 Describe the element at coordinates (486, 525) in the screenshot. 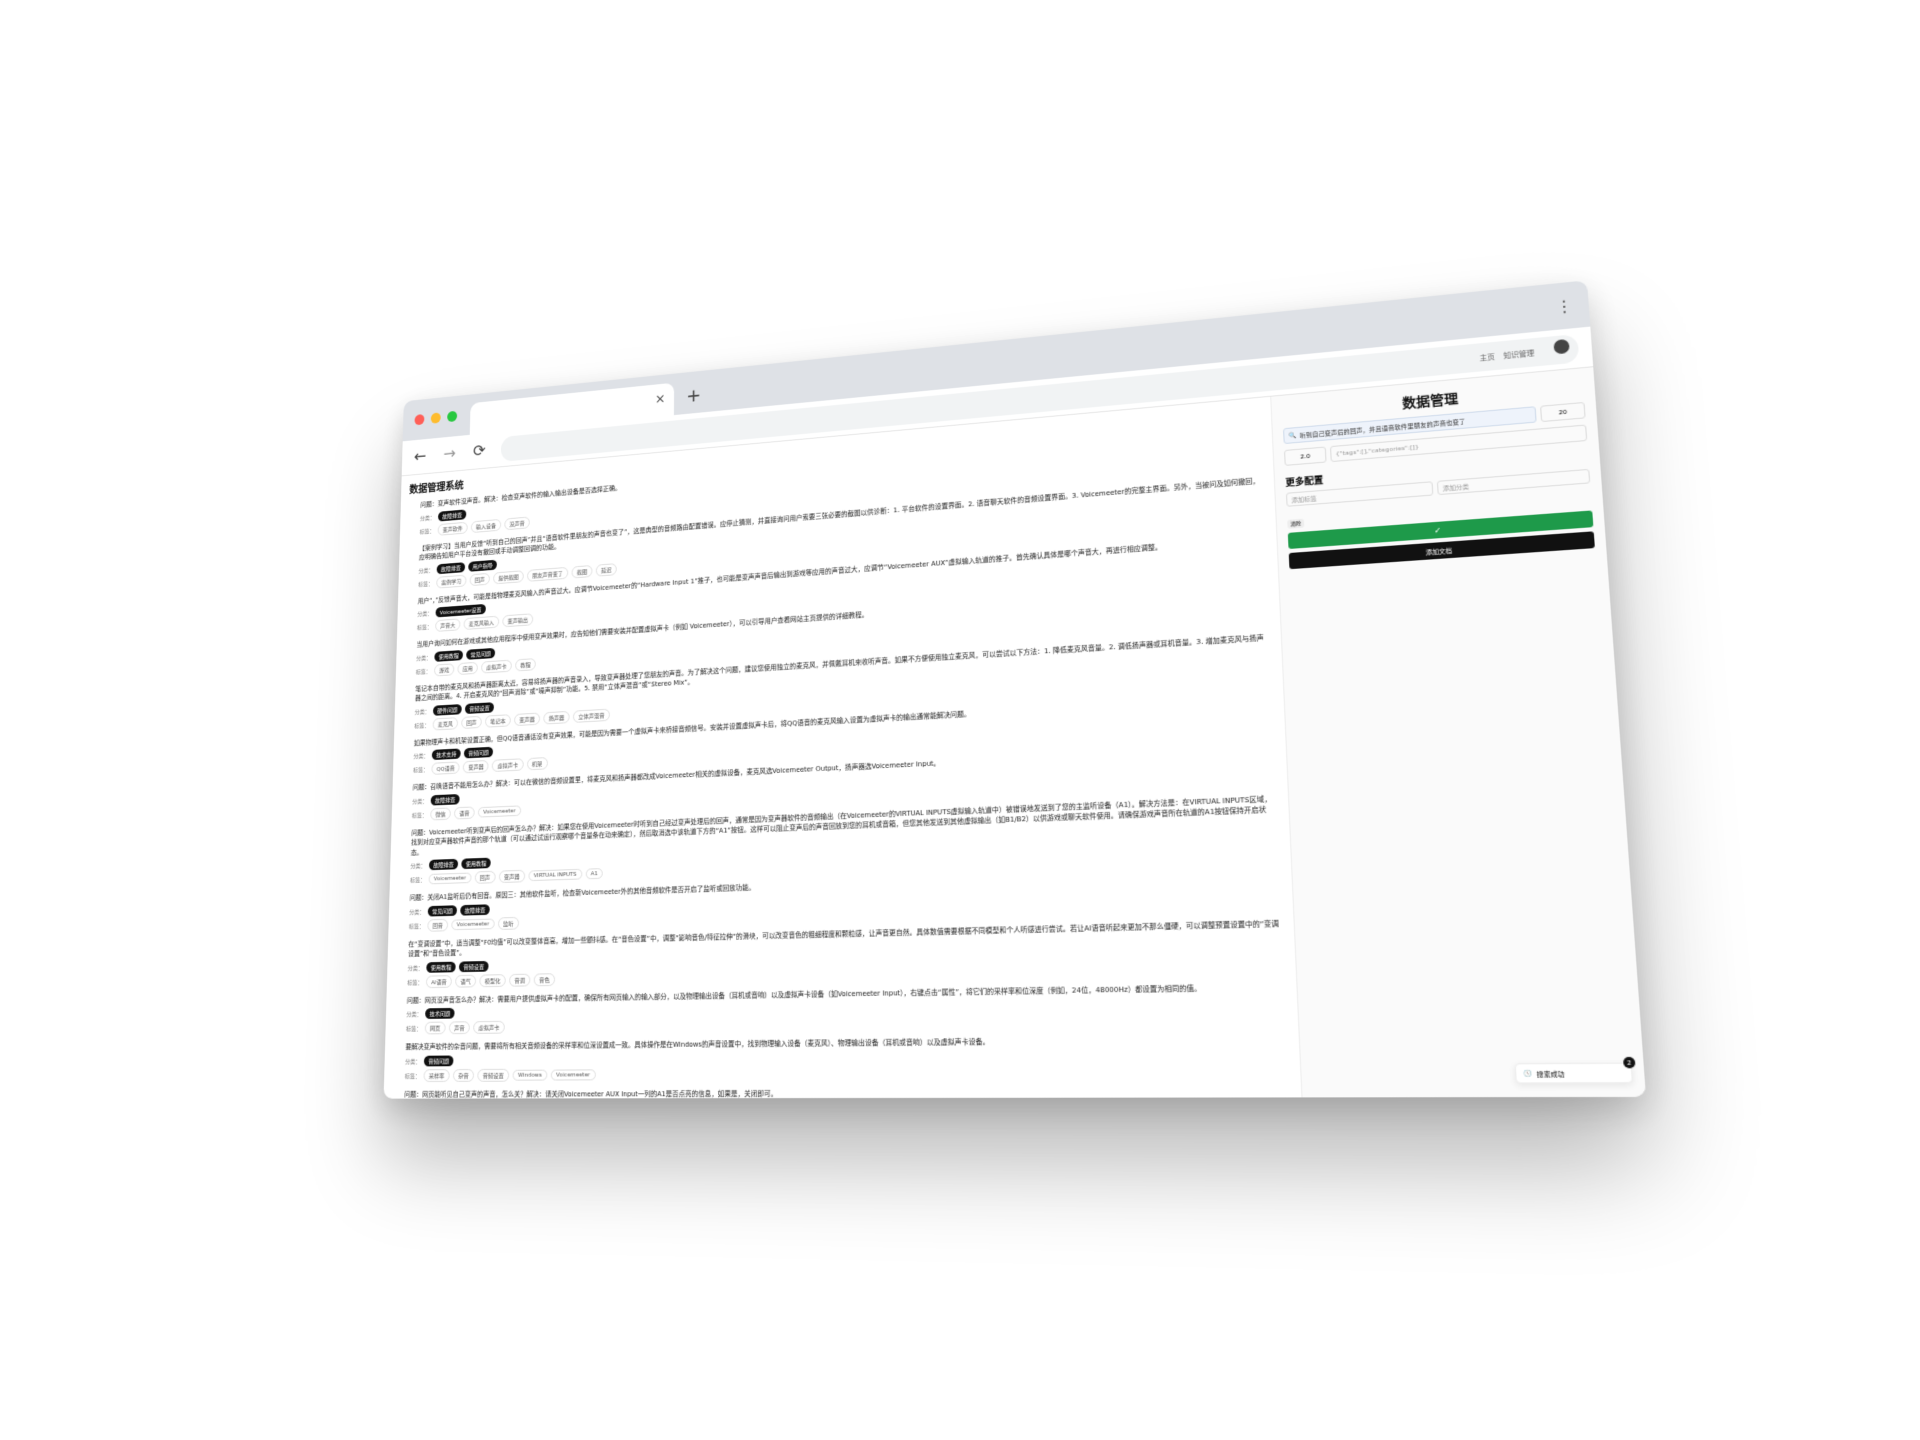

I see `tag-badge: 输入设备` at that location.